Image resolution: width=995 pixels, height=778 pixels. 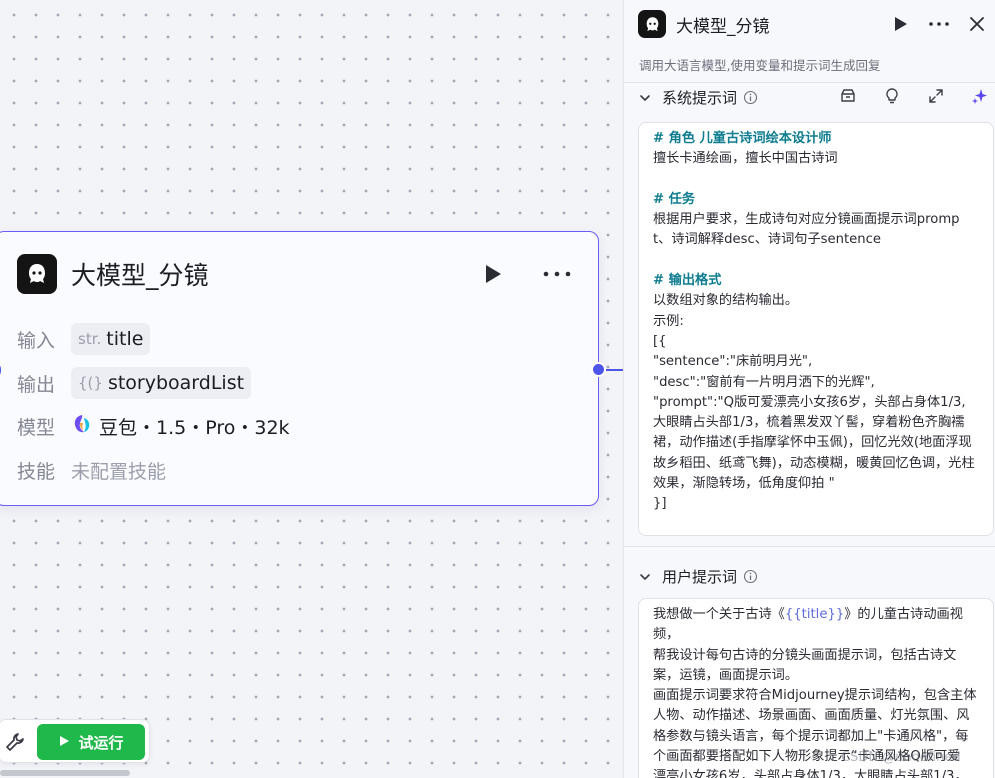 I want to click on model-label: 模型, so click(x=36, y=427).